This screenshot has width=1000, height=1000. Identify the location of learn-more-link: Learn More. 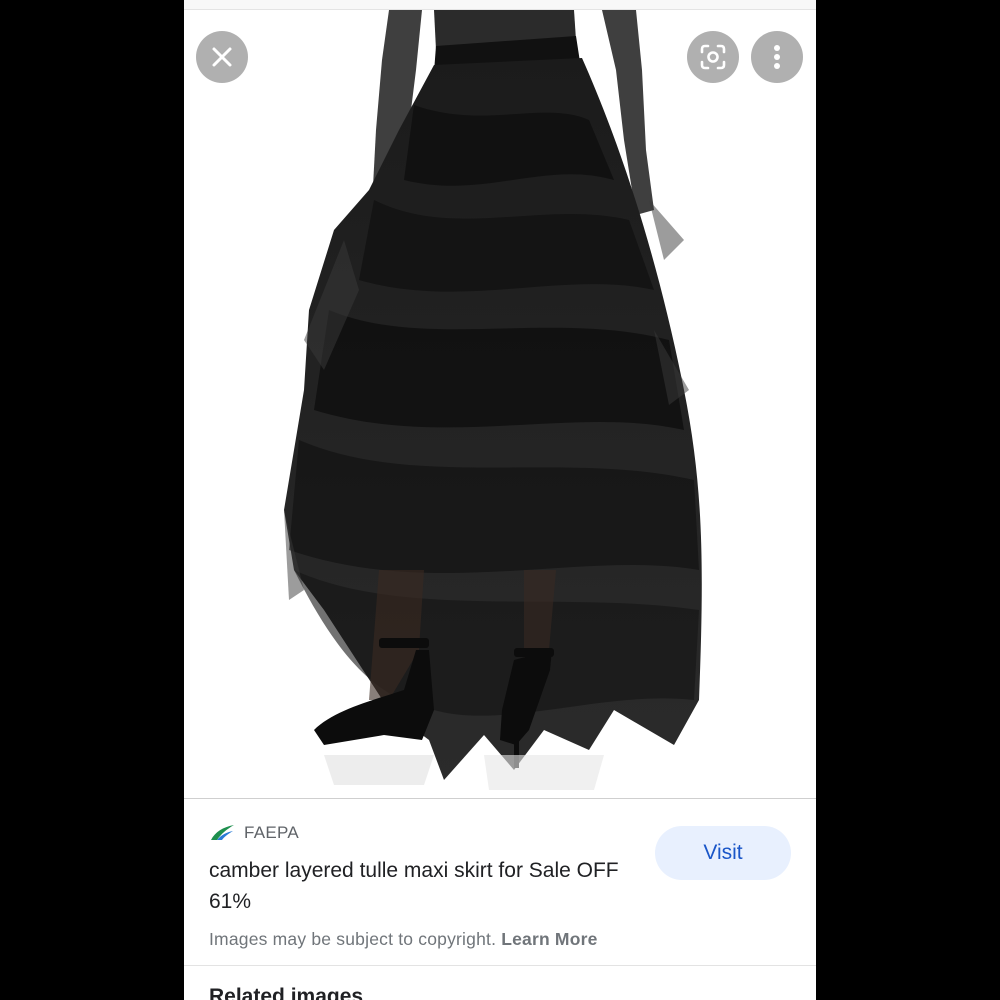
(549, 939).